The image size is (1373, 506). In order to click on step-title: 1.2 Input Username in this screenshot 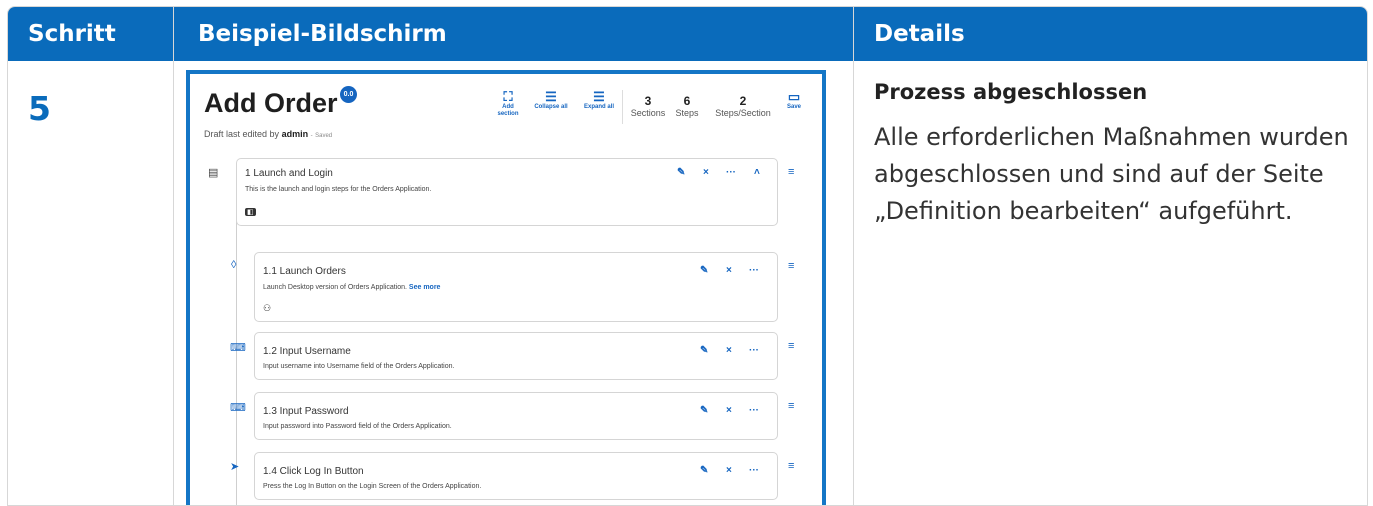, I will do `click(307, 351)`.